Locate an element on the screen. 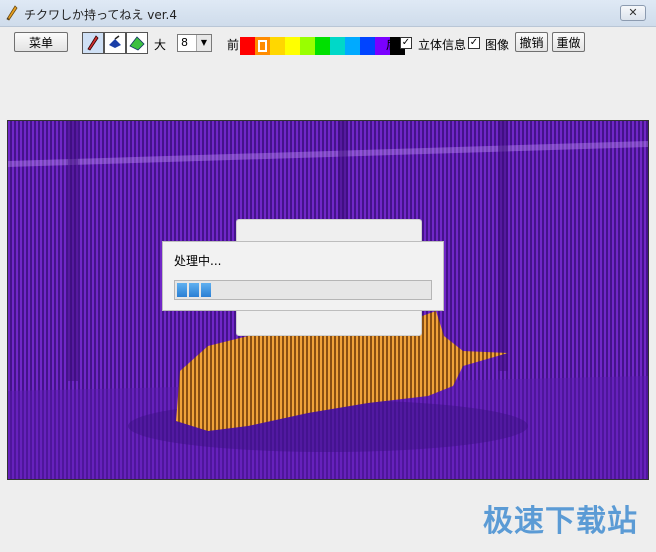 This screenshot has height=552, width=656. dropper-icon is located at coordinates (115, 41).